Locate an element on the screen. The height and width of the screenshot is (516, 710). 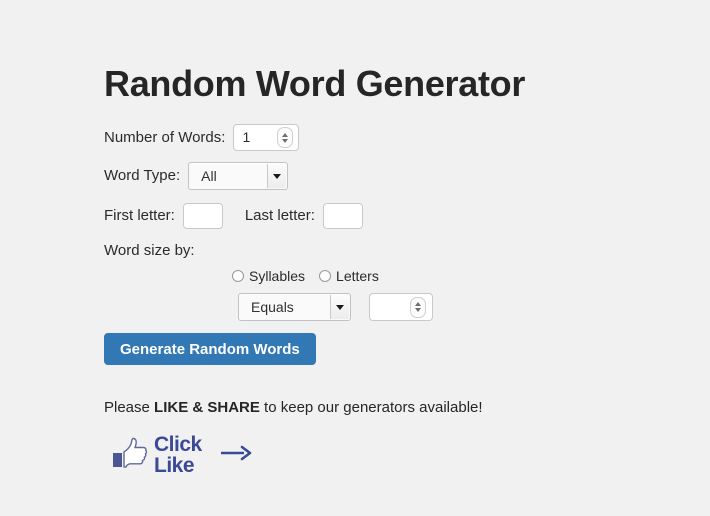
word-type-select: All is located at coordinates (238, 176).